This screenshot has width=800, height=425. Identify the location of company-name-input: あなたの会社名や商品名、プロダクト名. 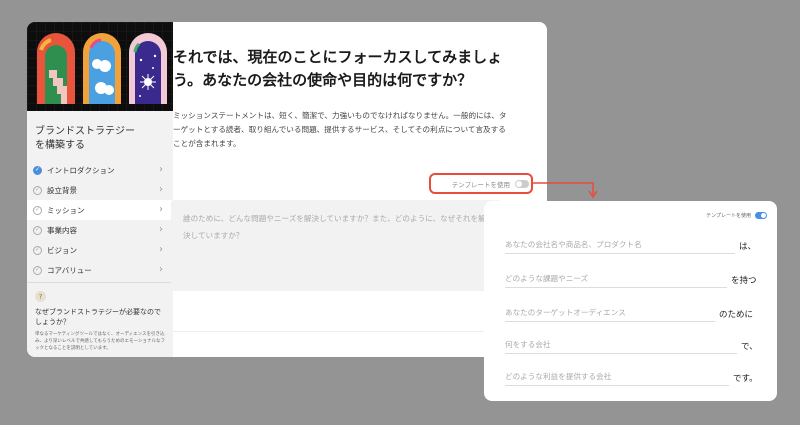
(620, 246).